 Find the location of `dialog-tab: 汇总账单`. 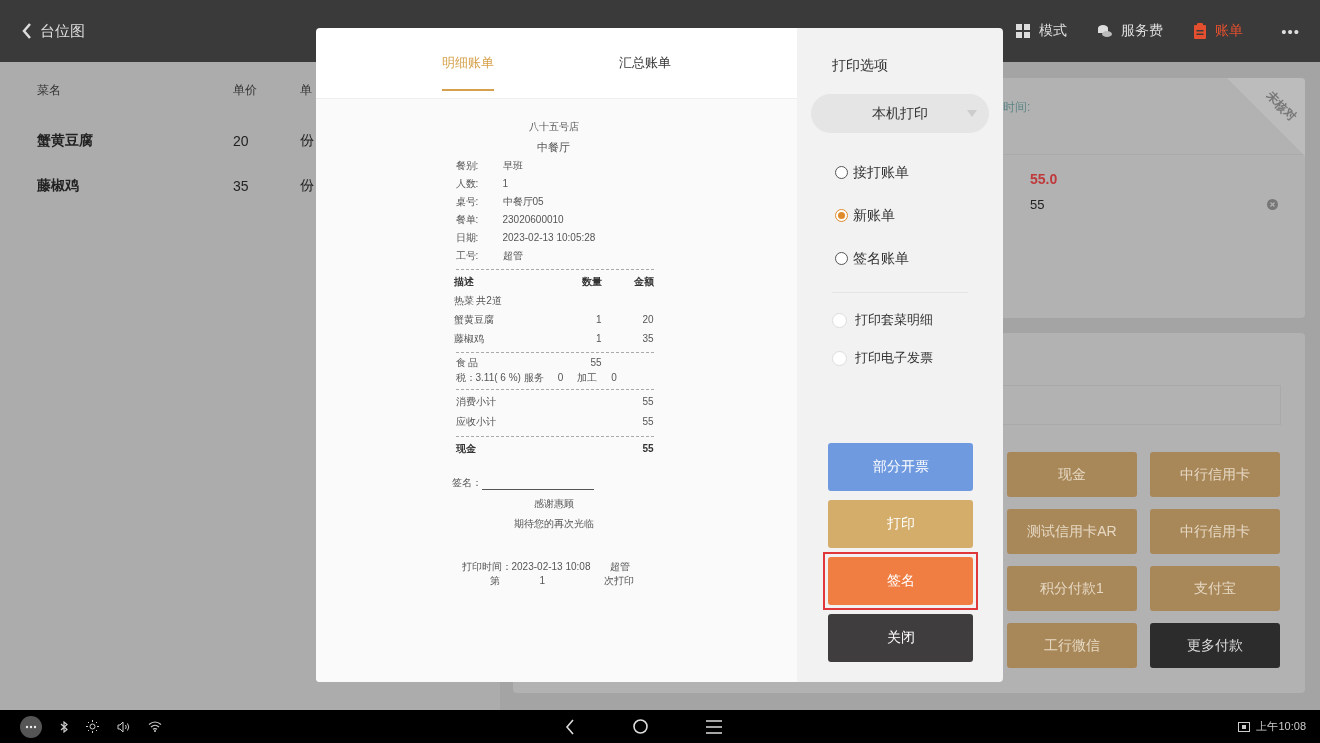

dialog-tab: 汇总账单 is located at coordinates (645, 63).